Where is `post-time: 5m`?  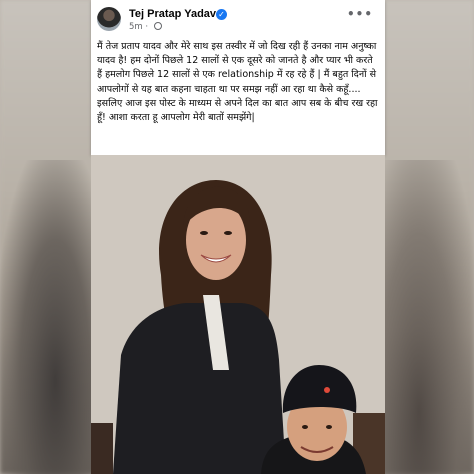 post-time: 5m is located at coordinates (136, 27).